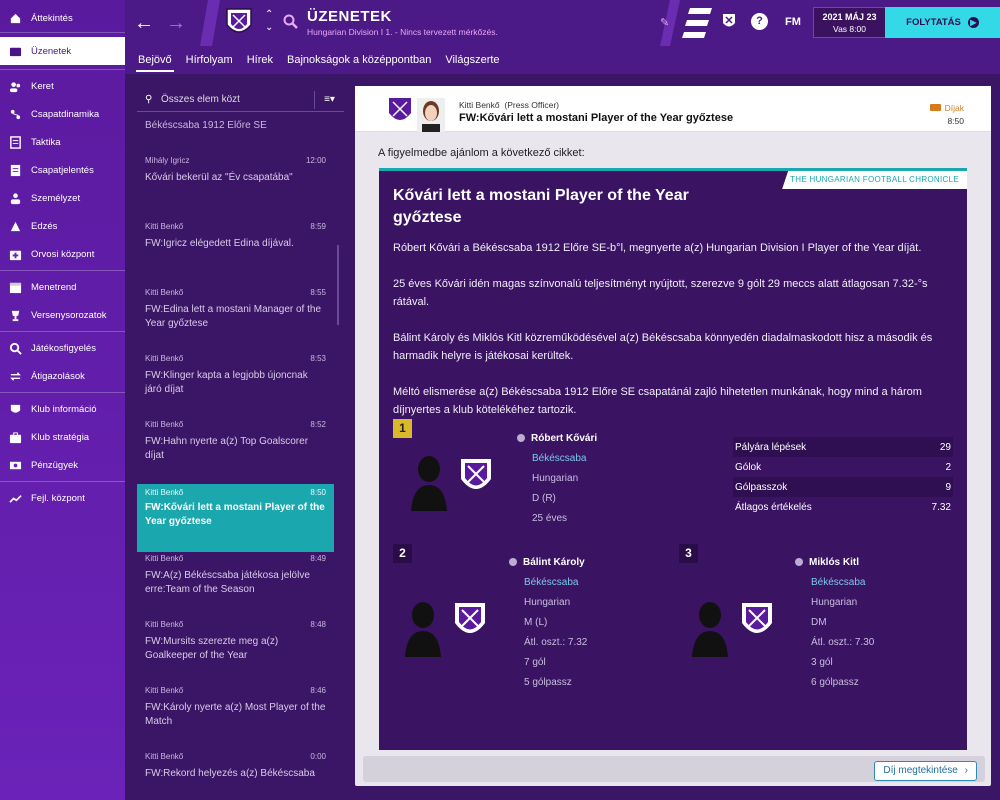  I want to click on chevron-up-icon: ⌃, so click(269, 14).